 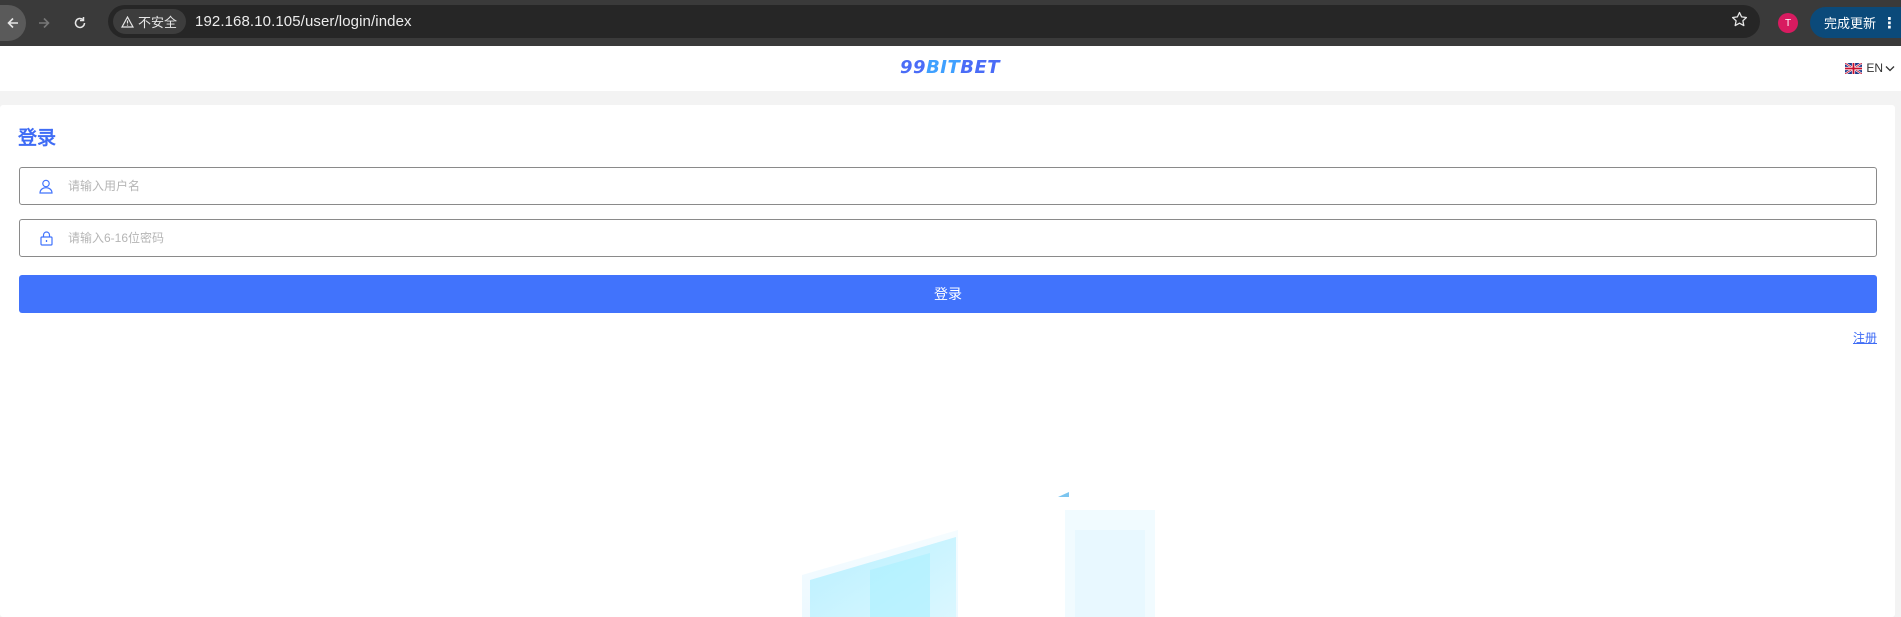 What do you see at coordinates (1850, 23) in the screenshot?
I see `update-label: 完成更新` at bounding box center [1850, 23].